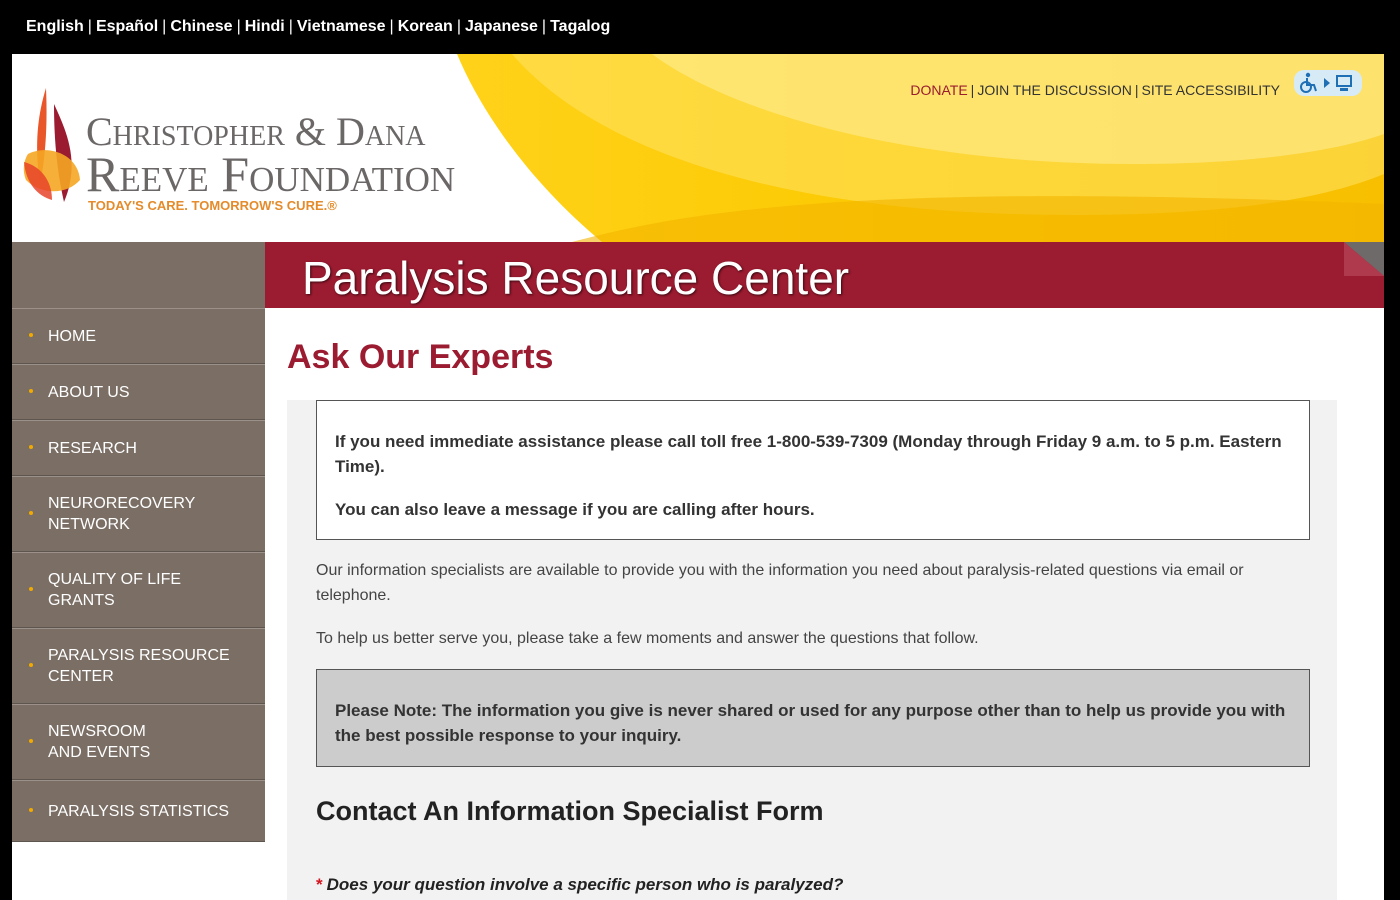  Describe the element at coordinates (138, 448) in the screenshot. I see `nav-item-research: RESEARCH` at that location.